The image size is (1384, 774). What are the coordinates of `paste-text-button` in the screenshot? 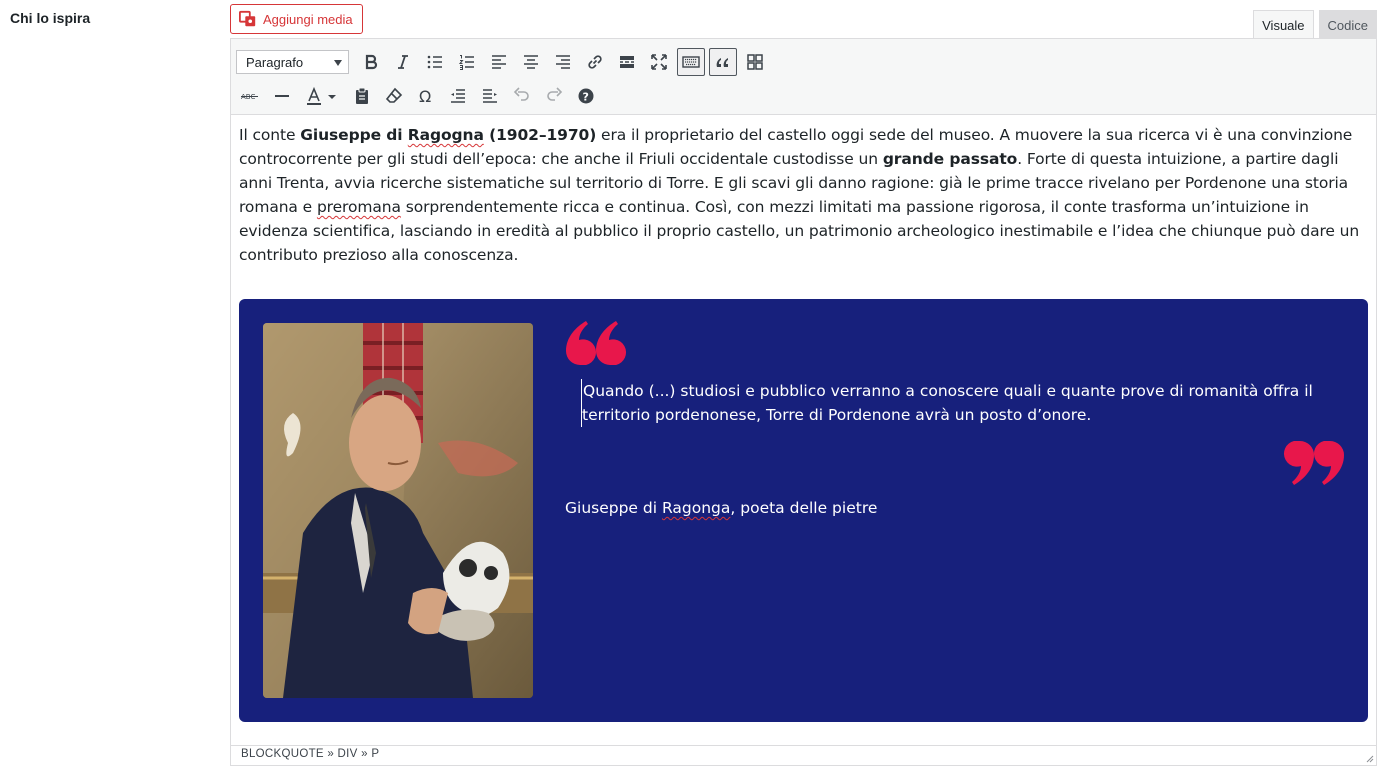 It's located at (362, 96).